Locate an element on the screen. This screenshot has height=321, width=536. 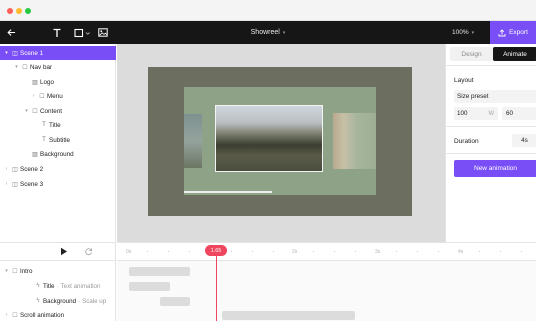
size-preset-select: Size preset is located at coordinates (495, 96).